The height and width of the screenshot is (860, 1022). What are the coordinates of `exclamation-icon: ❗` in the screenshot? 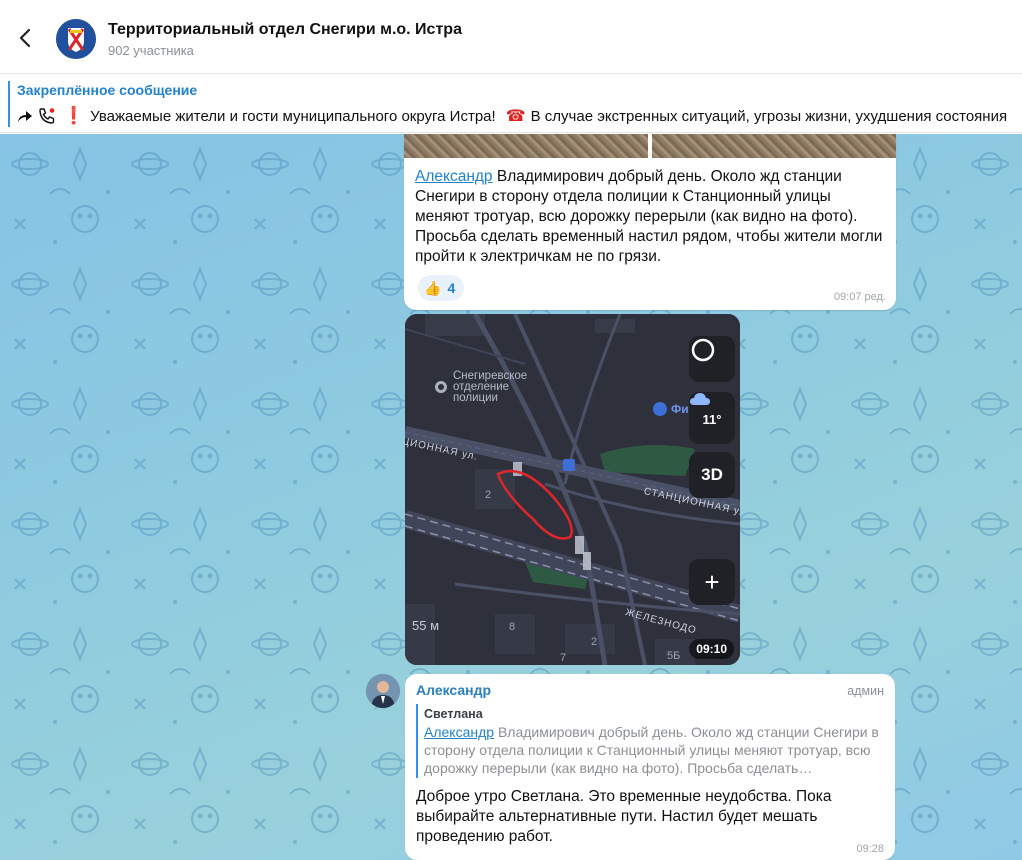 It's located at (74, 115).